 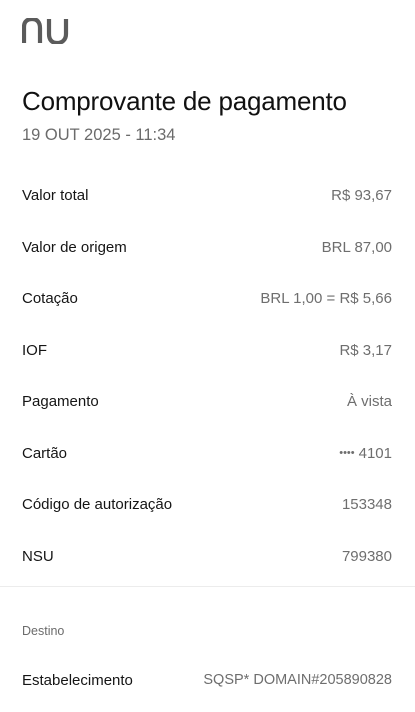 I want to click on detail-row-estabelecimento: Estabelecimento SQSP* DOMAIN#205890828, so click(x=207, y=680).